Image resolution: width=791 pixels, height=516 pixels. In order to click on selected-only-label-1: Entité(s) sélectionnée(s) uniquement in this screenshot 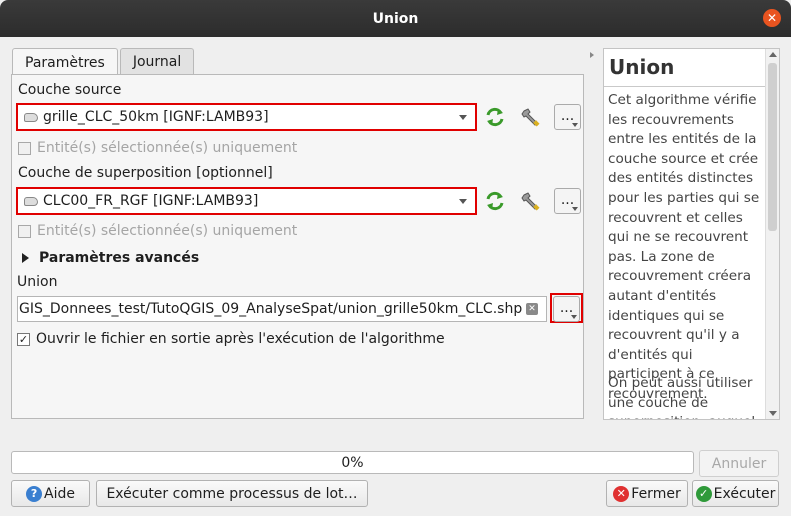, I will do `click(167, 148)`.